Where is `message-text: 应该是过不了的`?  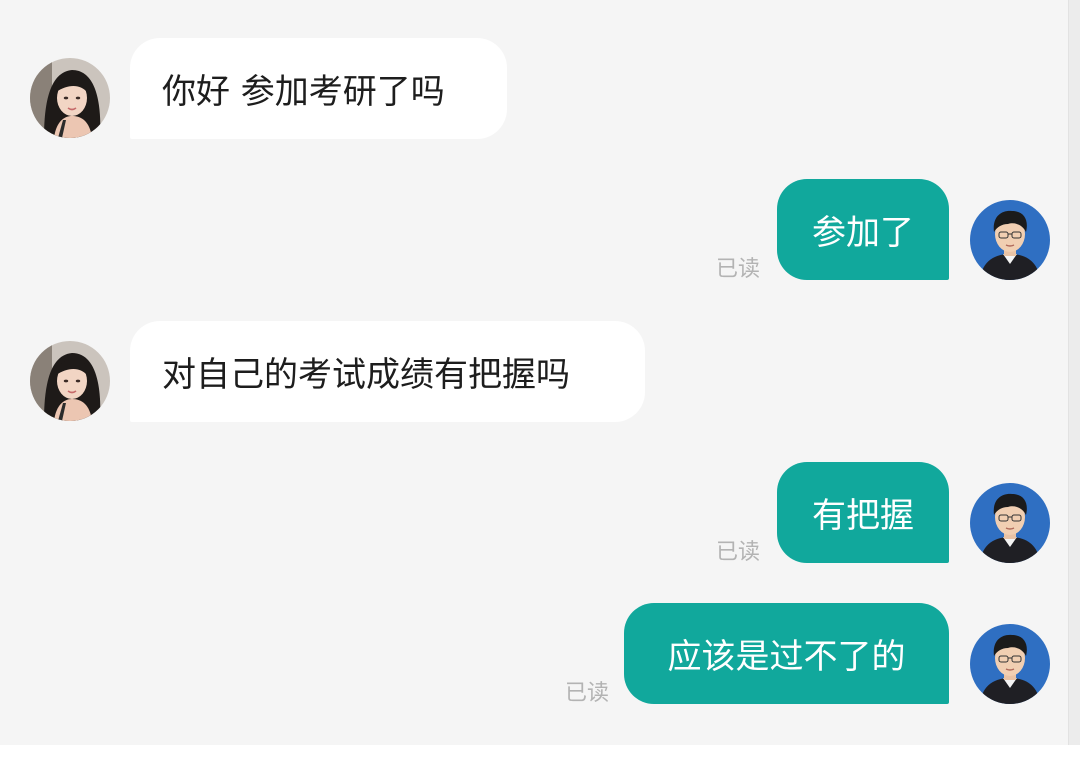
message-text: 应该是过不了的 is located at coordinates (786, 657).